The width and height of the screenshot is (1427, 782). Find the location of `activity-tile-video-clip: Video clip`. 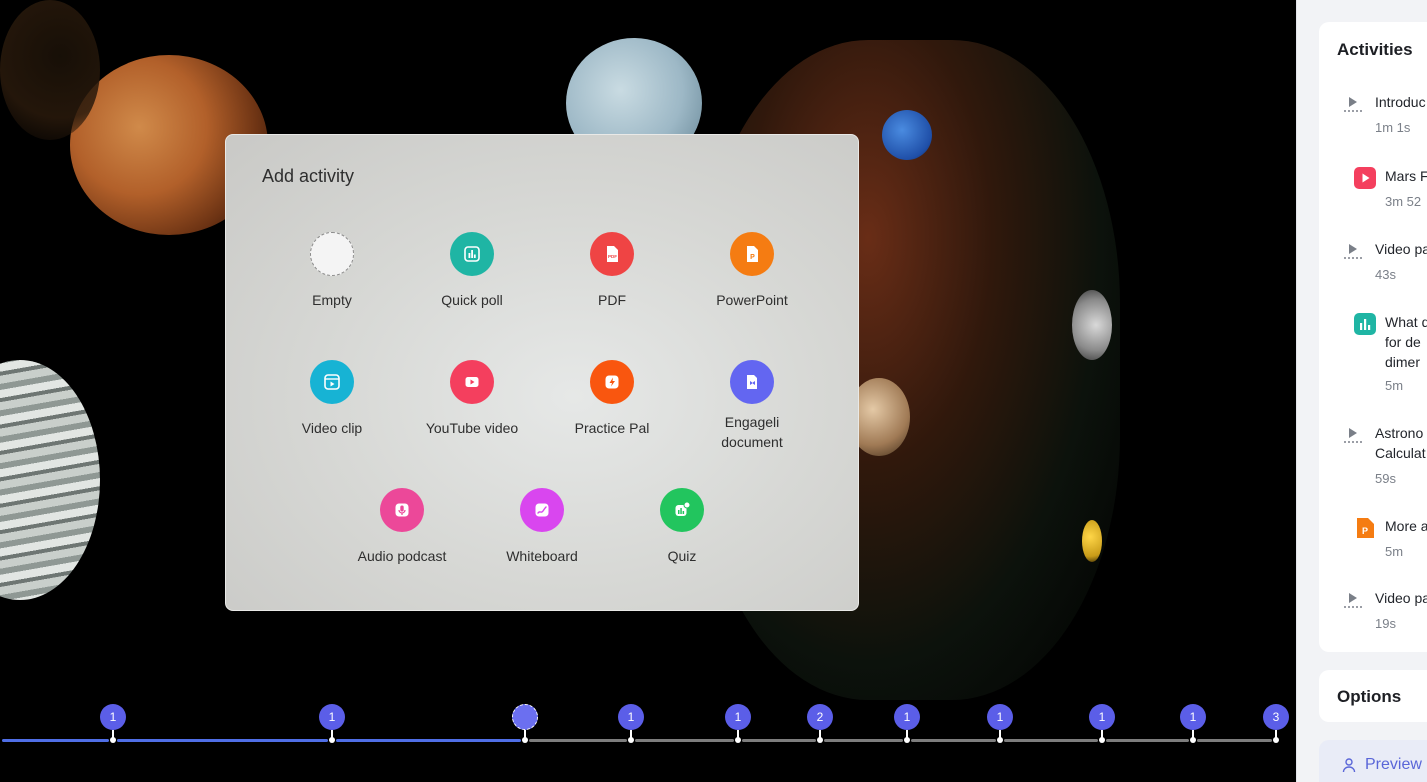

activity-tile-video-clip: Video clip is located at coordinates (332, 399).